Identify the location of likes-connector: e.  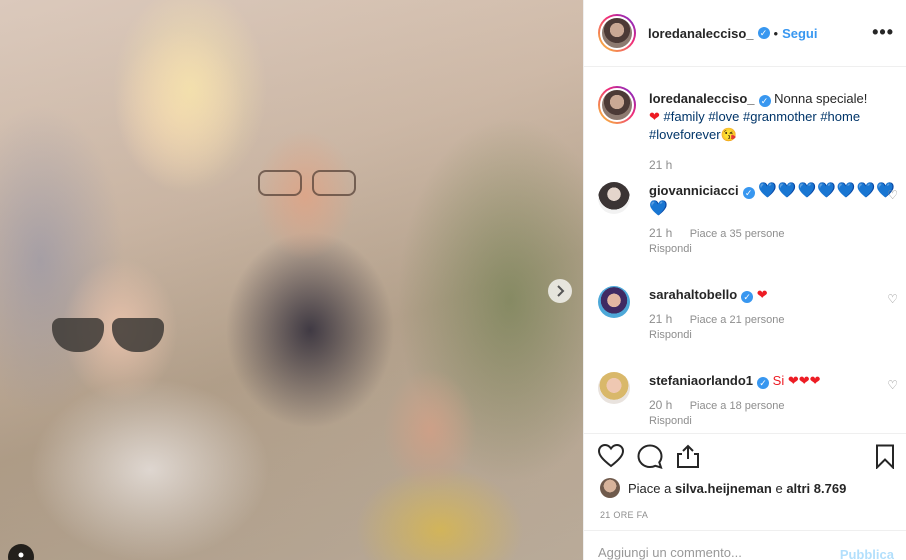
(779, 488).